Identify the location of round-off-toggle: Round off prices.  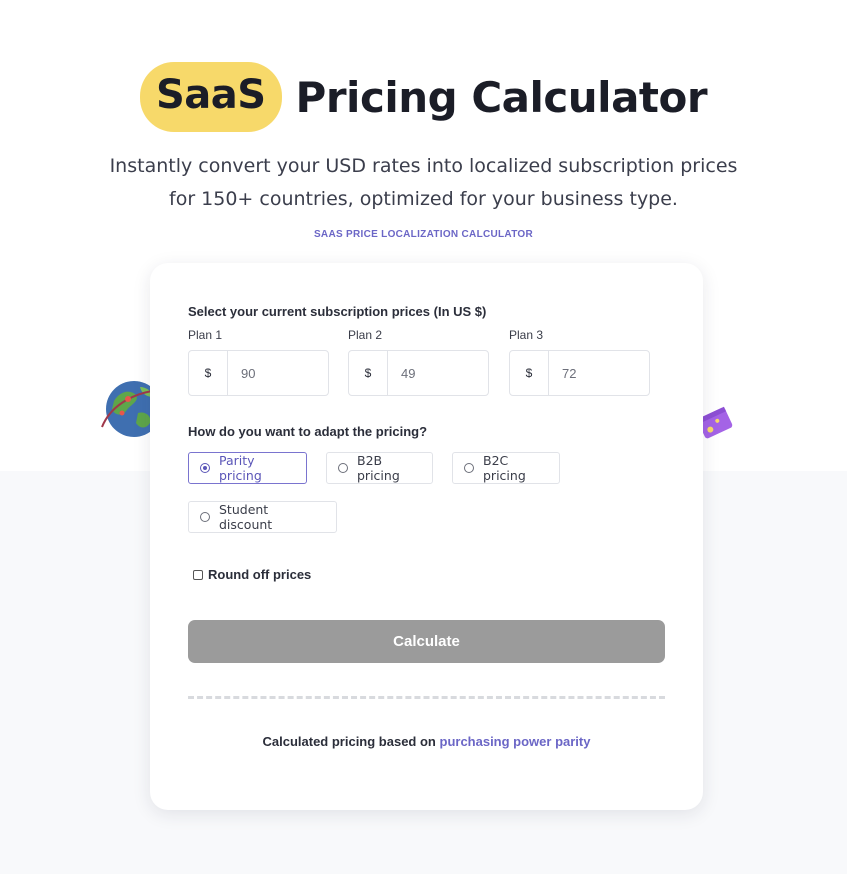
(252, 574).